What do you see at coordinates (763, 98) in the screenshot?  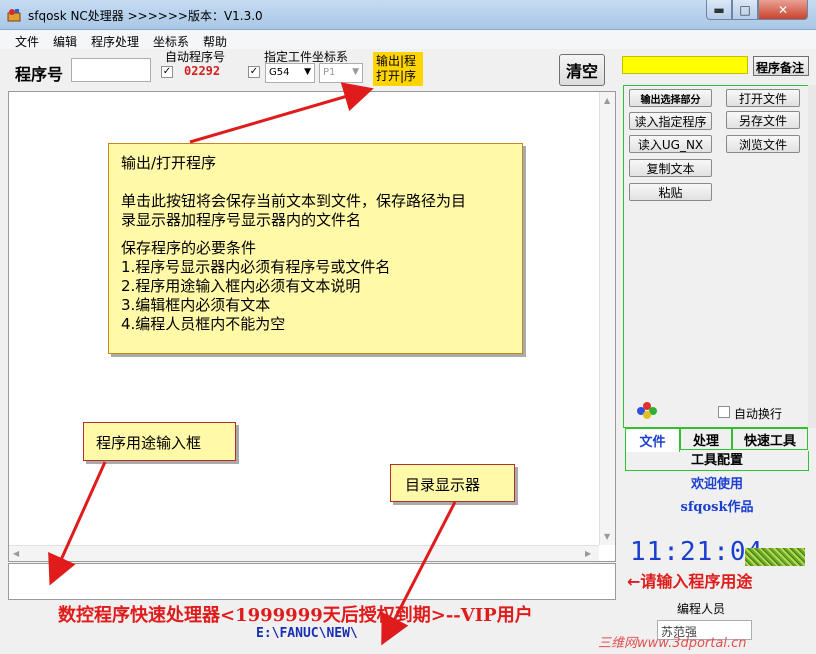 I see `open-file-button: 打开文件` at bounding box center [763, 98].